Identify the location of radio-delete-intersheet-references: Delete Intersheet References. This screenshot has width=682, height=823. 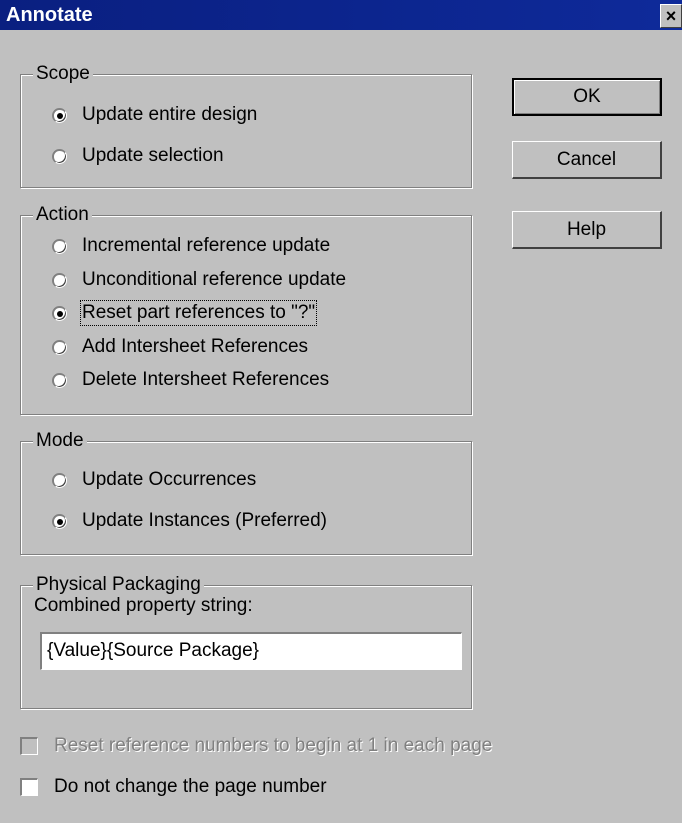
(190, 380).